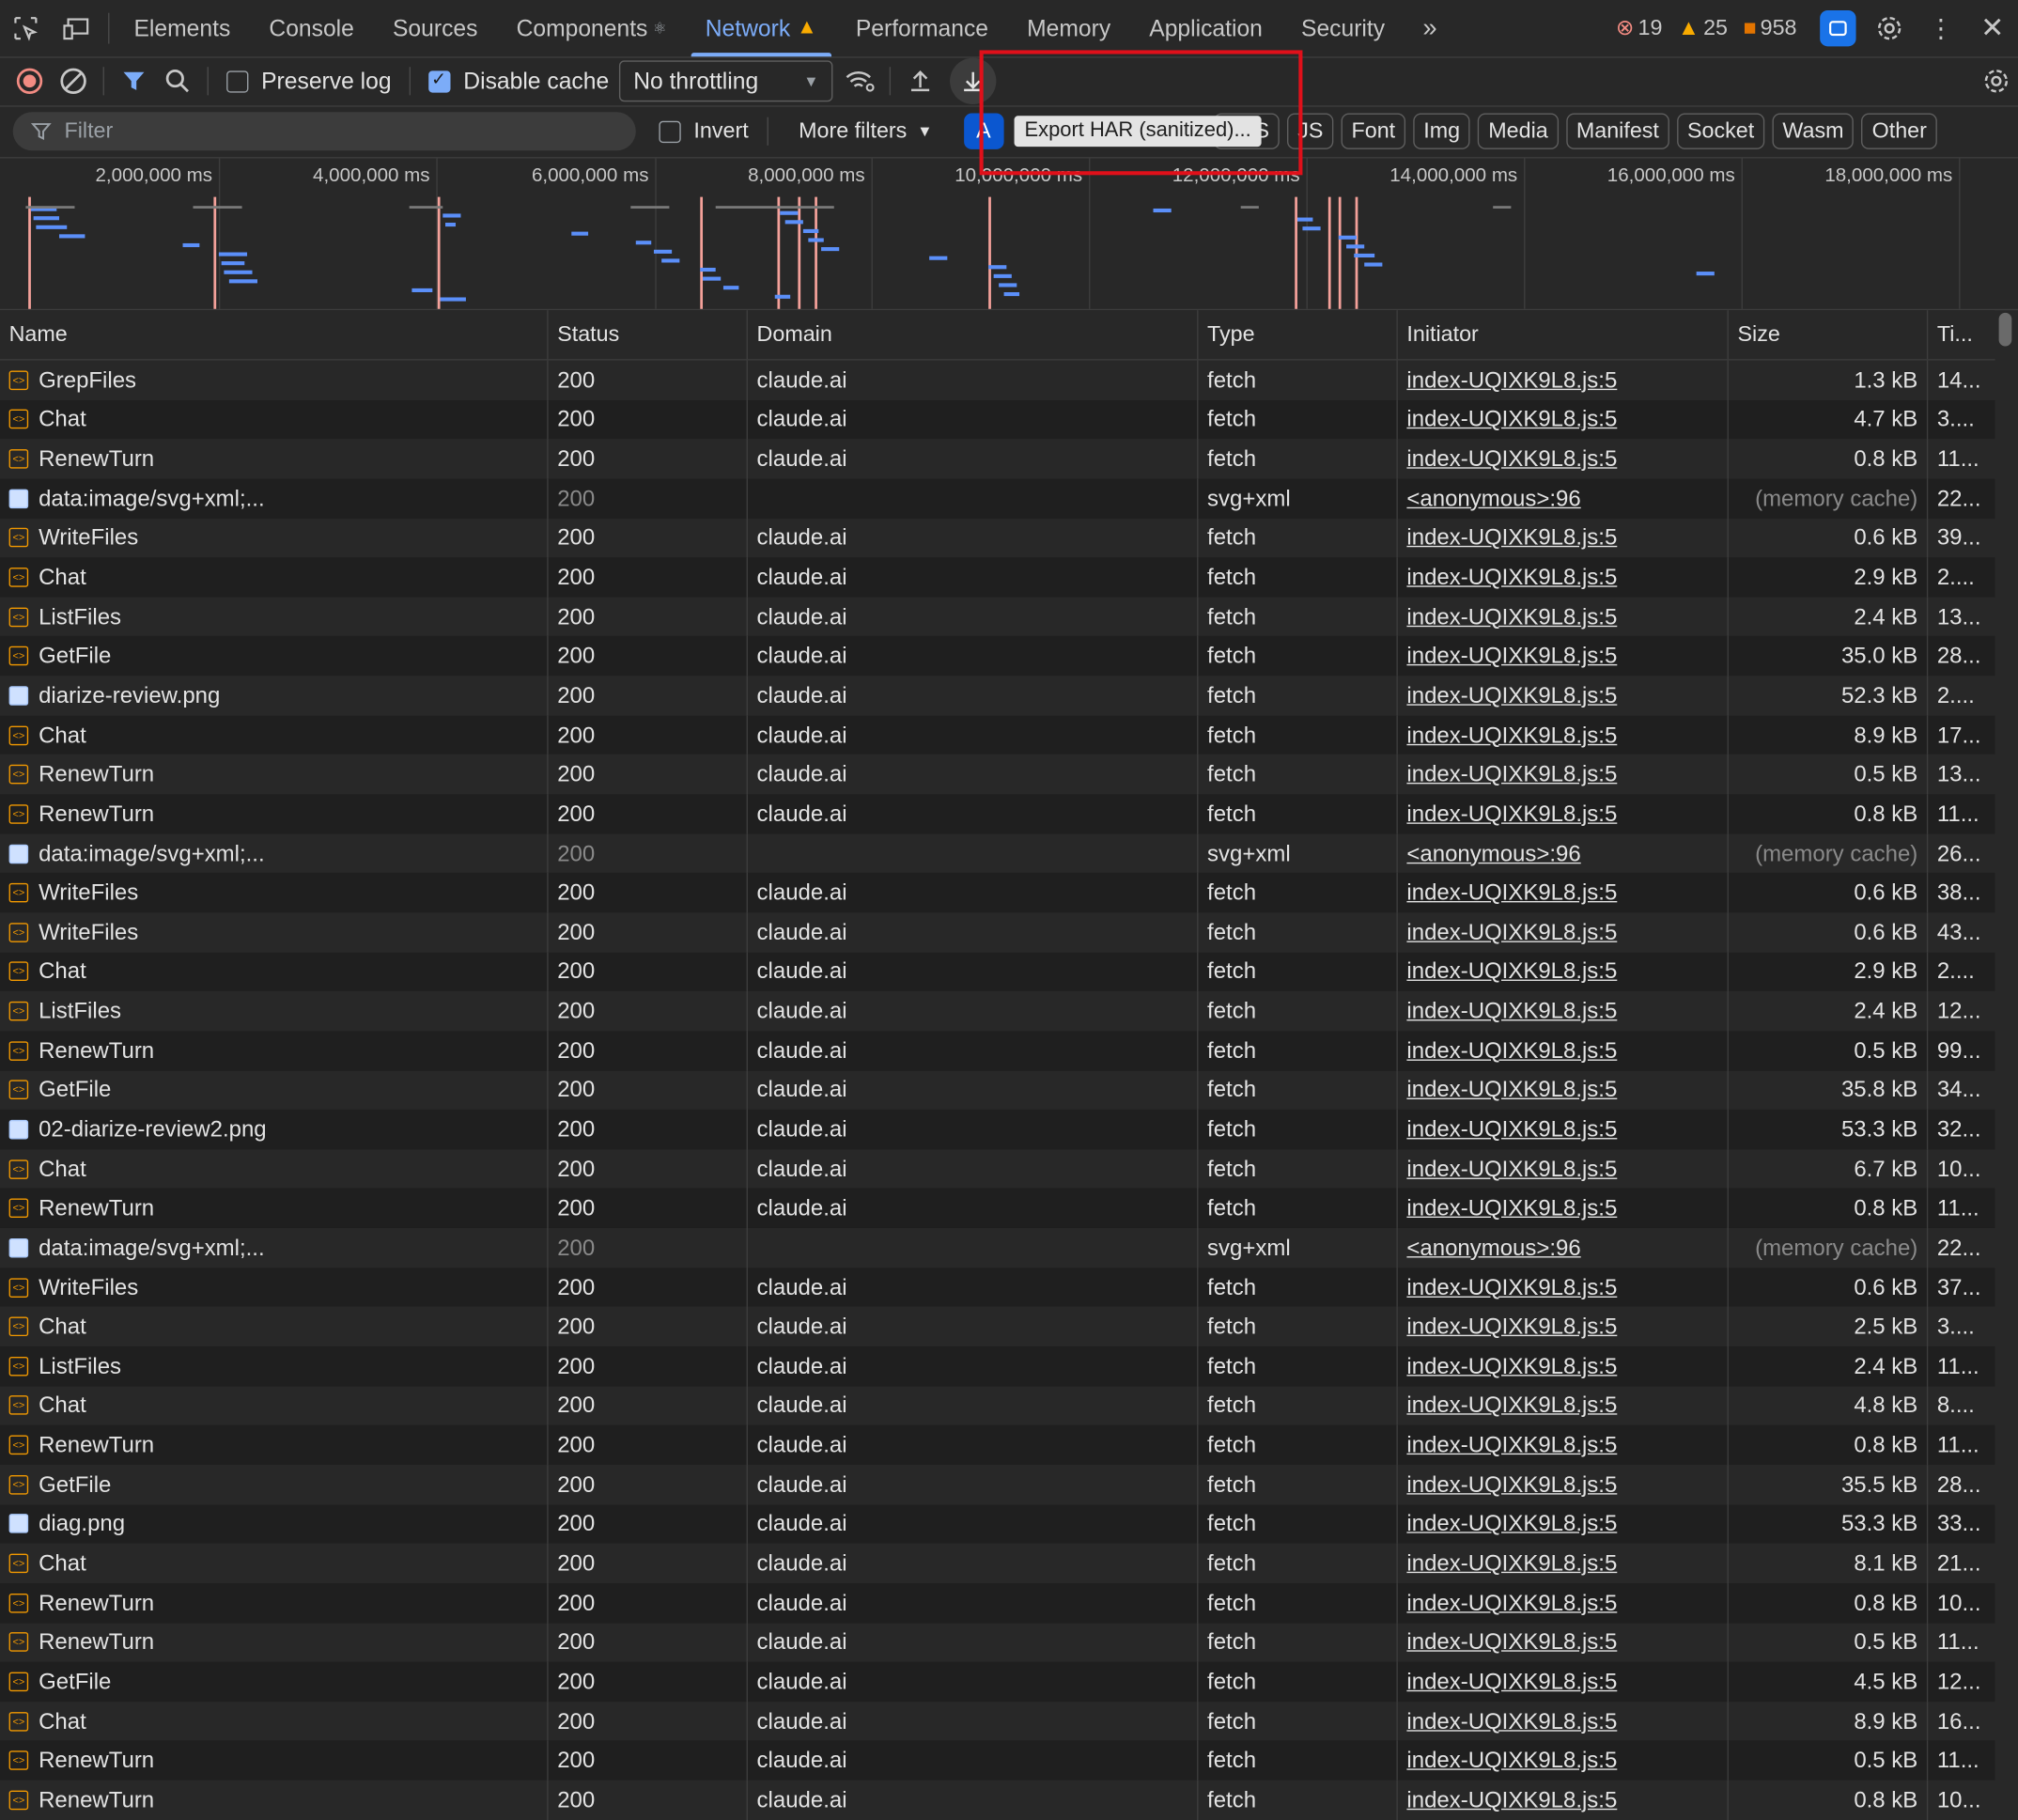 The height and width of the screenshot is (1820, 2018). What do you see at coordinates (921, 28) in the screenshot?
I see `tab-performance: Performance` at bounding box center [921, 28].